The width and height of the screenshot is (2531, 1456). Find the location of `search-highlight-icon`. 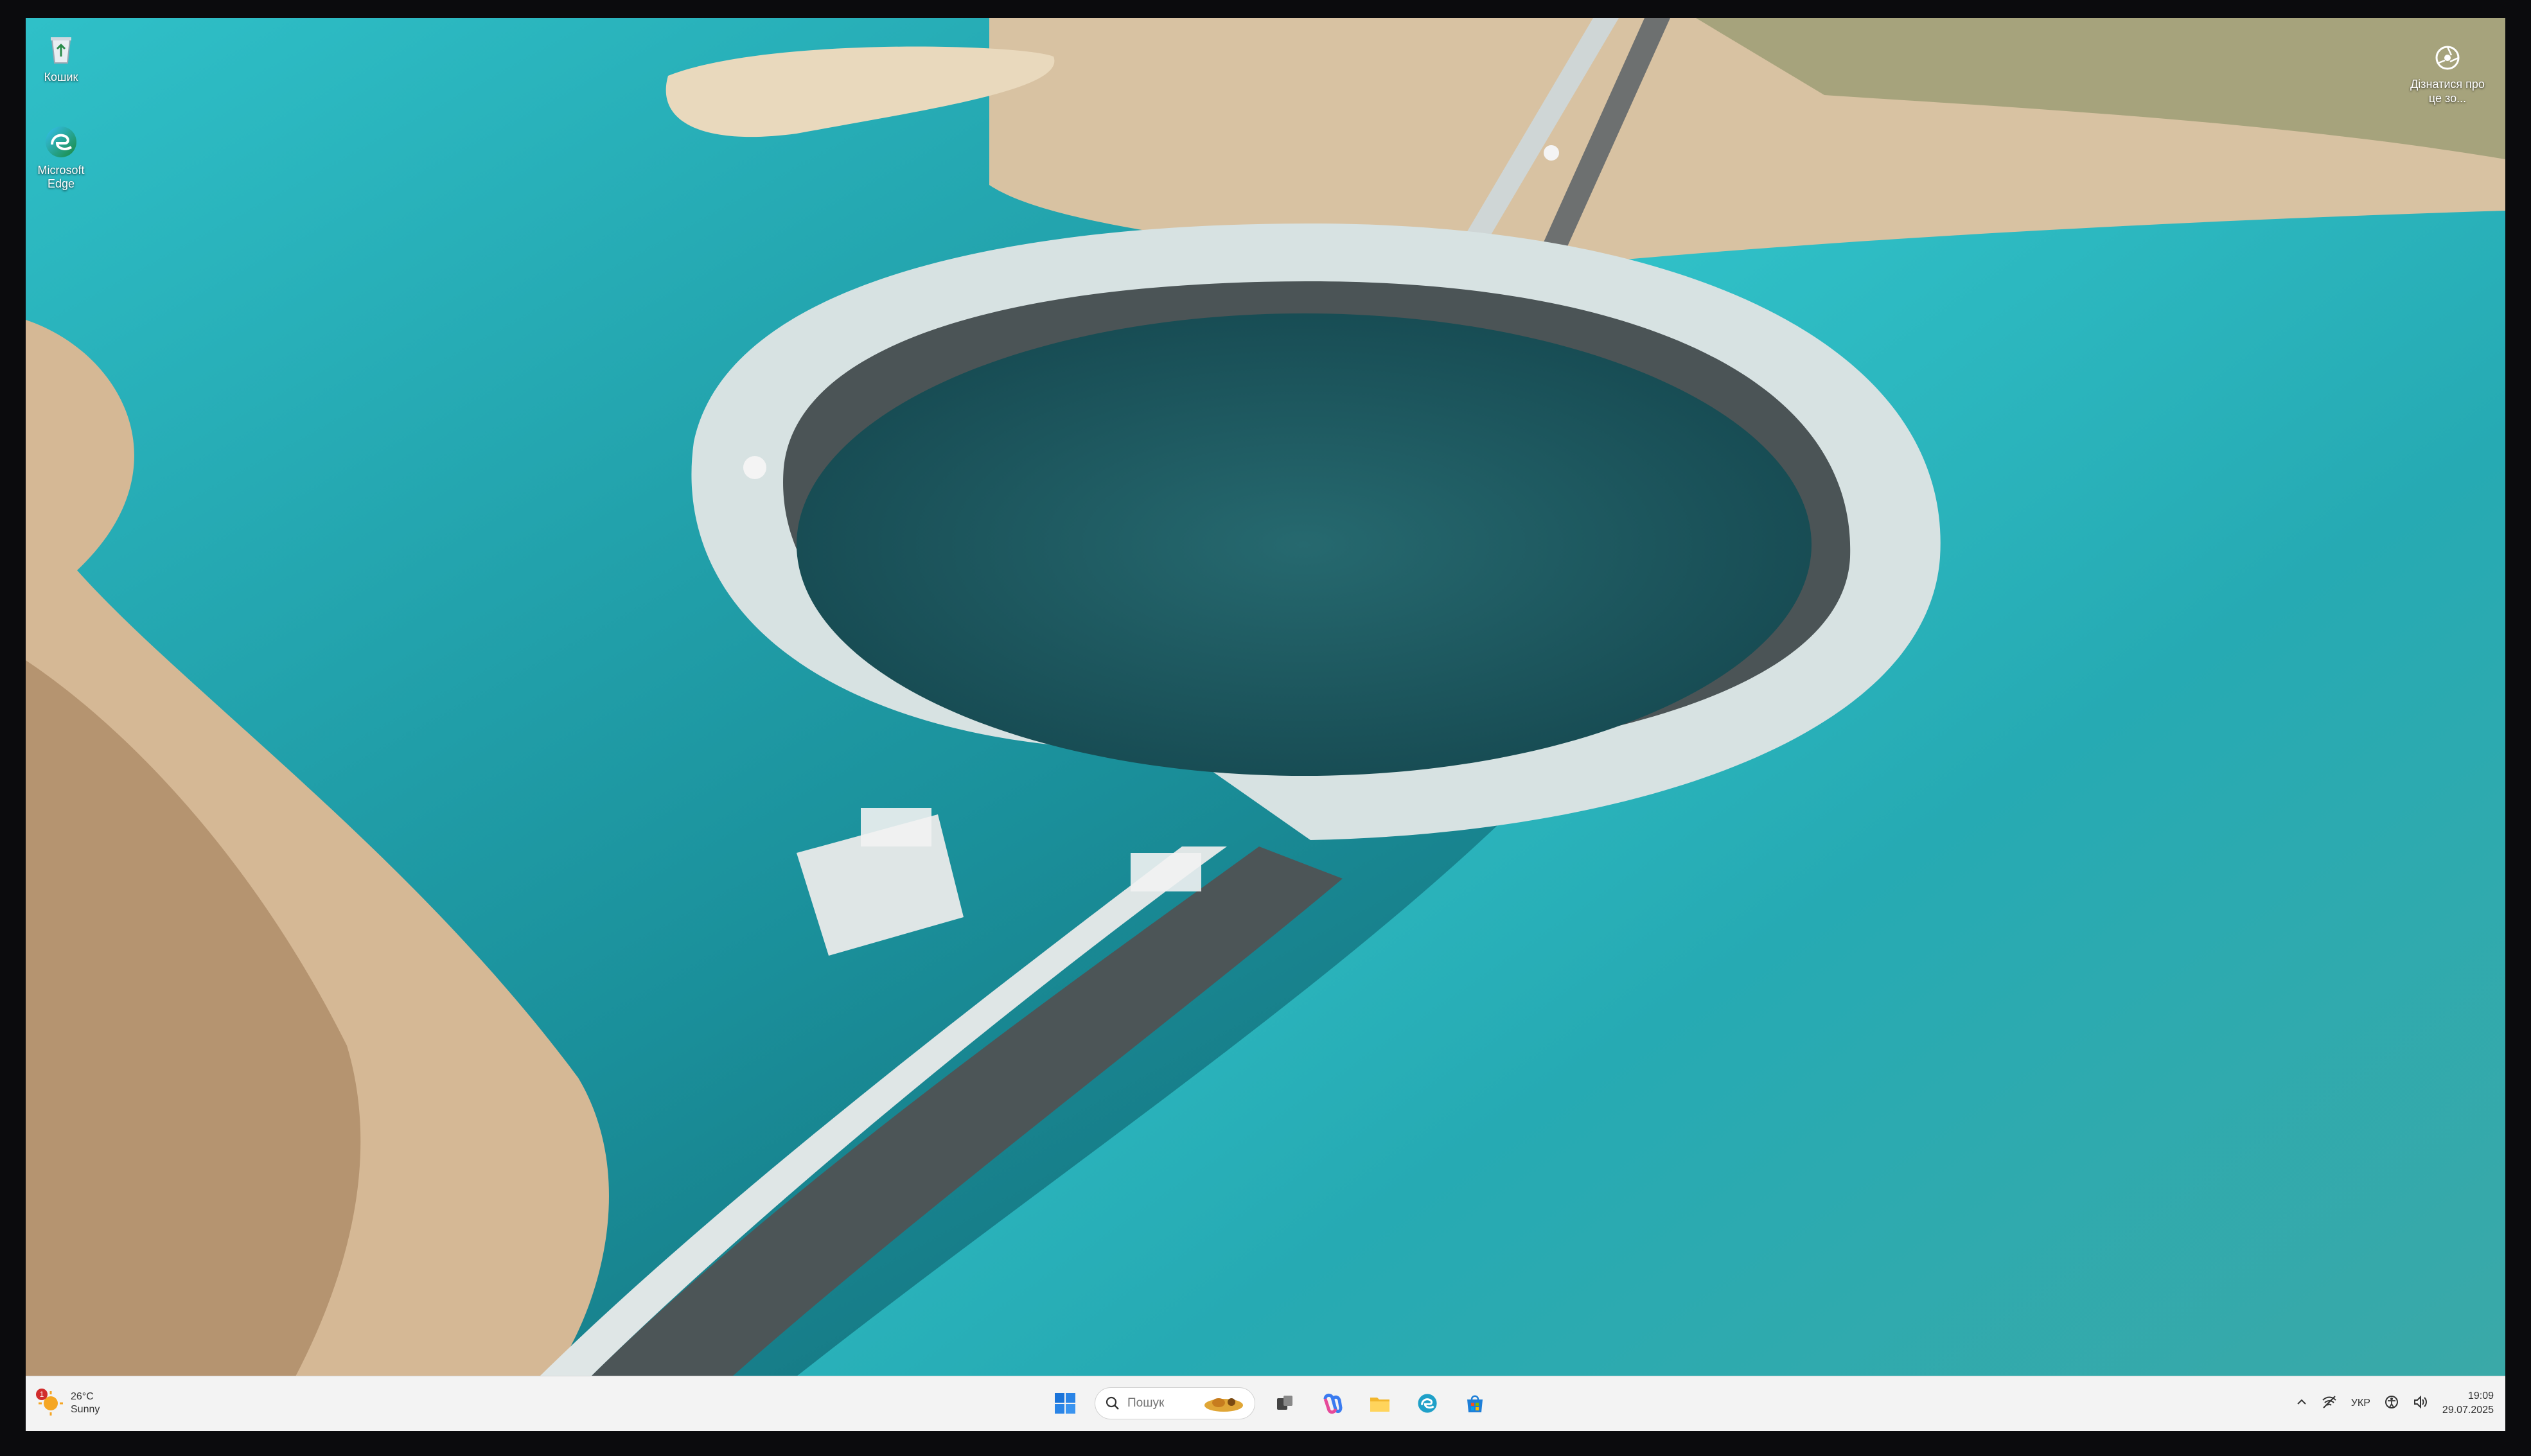

search-highlight-icon is located at coordinates (1223, 1405).